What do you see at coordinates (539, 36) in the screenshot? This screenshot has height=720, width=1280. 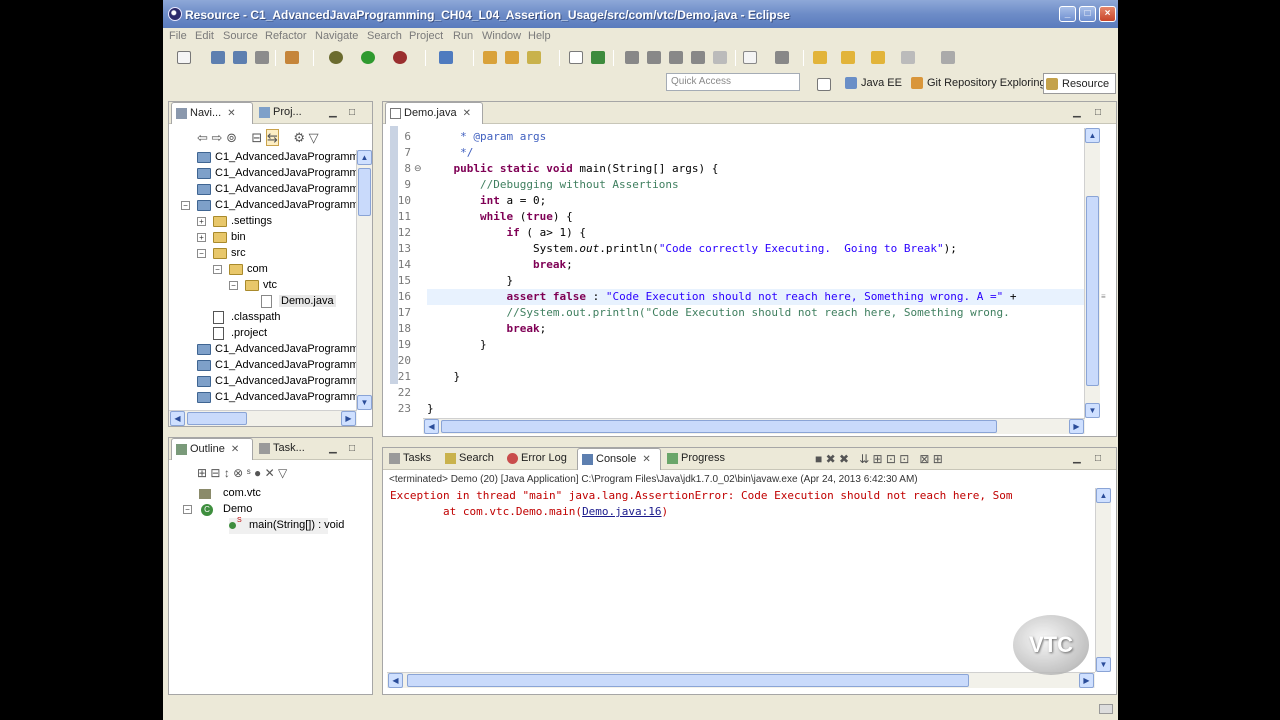 I see `menu-help: Help` at bounding box center [539, 36].